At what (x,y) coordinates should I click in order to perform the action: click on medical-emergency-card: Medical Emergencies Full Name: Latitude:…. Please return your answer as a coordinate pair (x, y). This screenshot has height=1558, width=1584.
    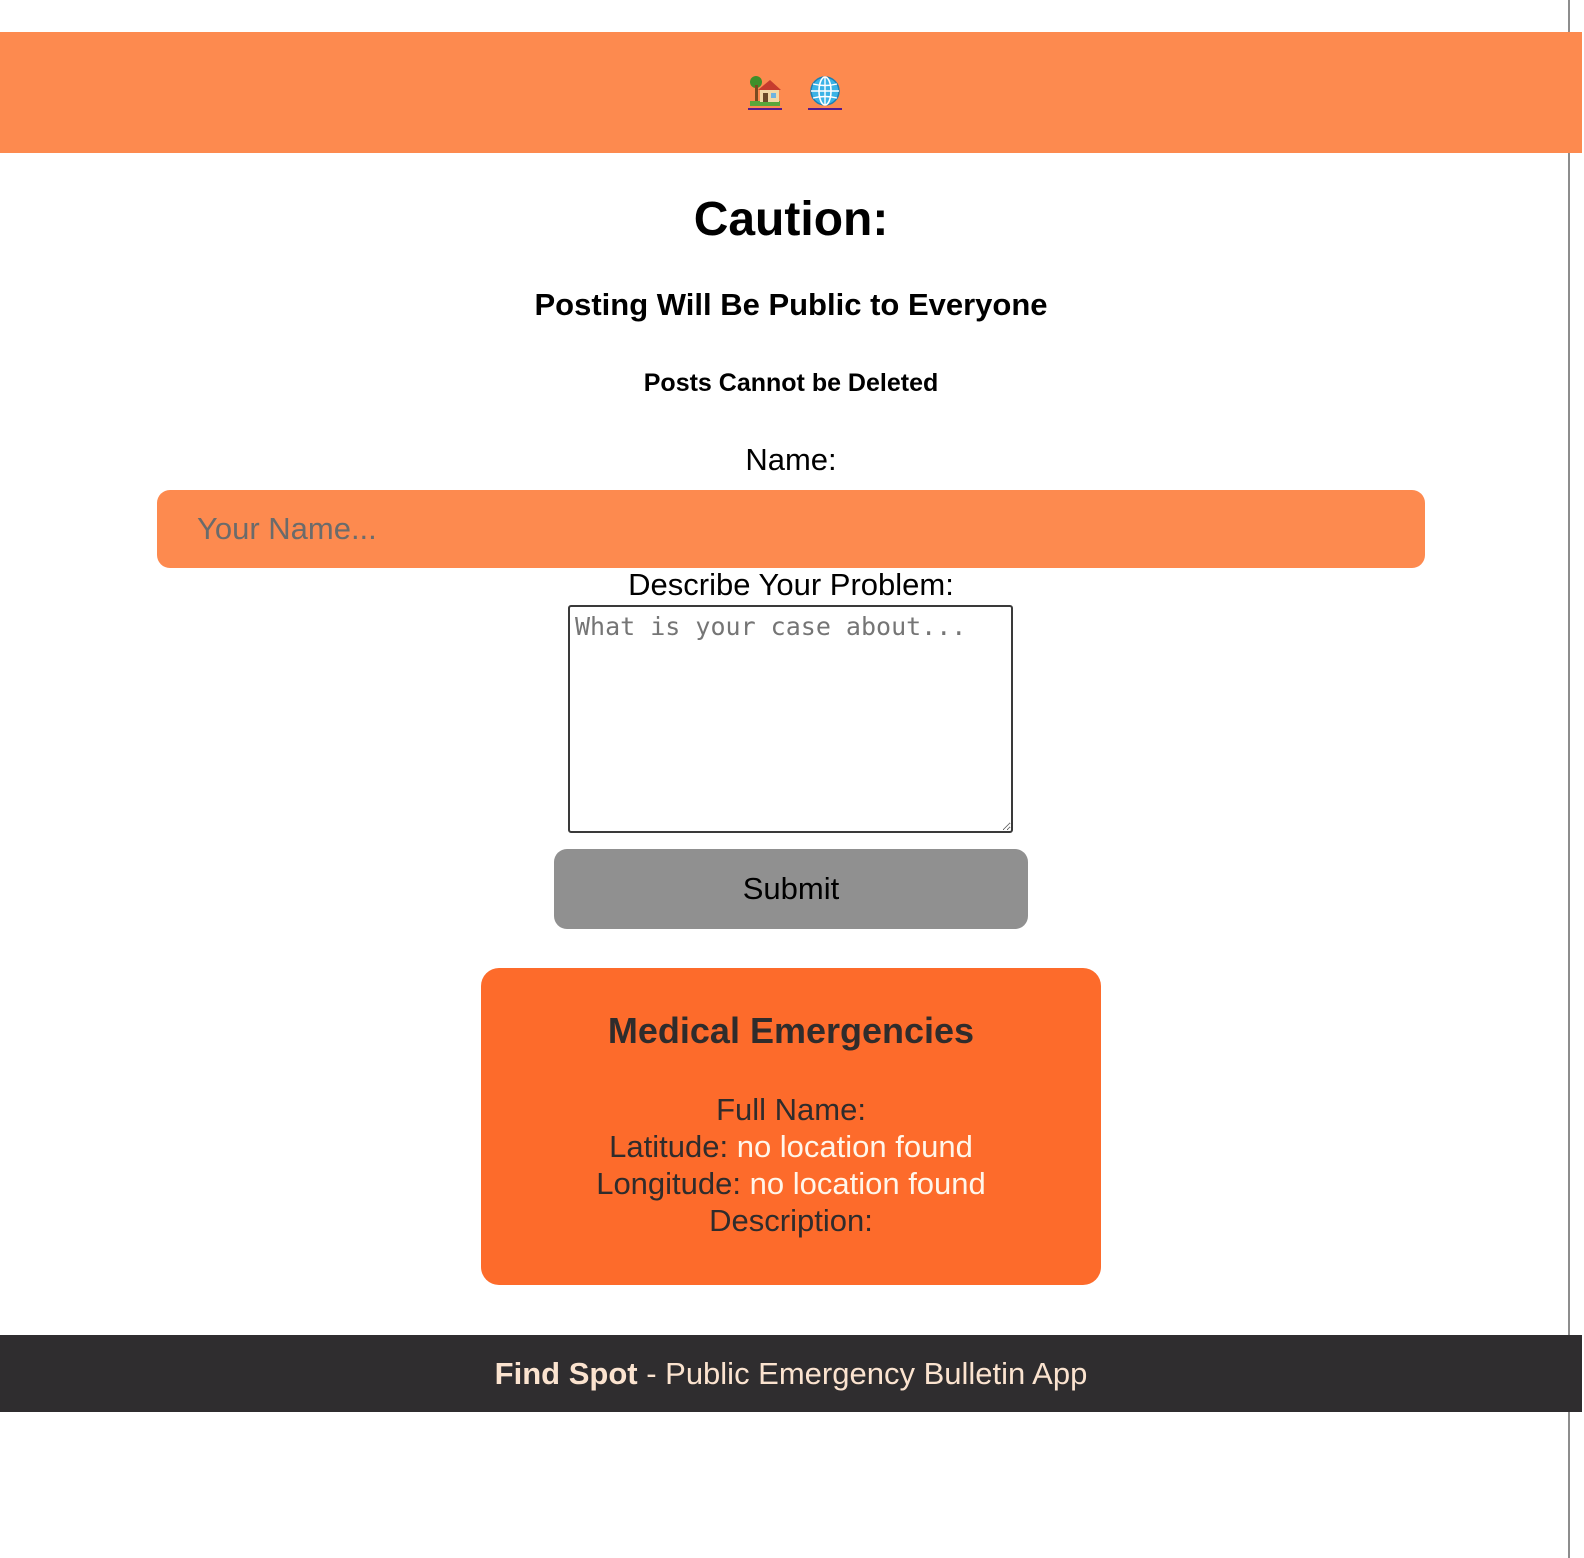
    Looking at the image, I should click on (791, 1126).